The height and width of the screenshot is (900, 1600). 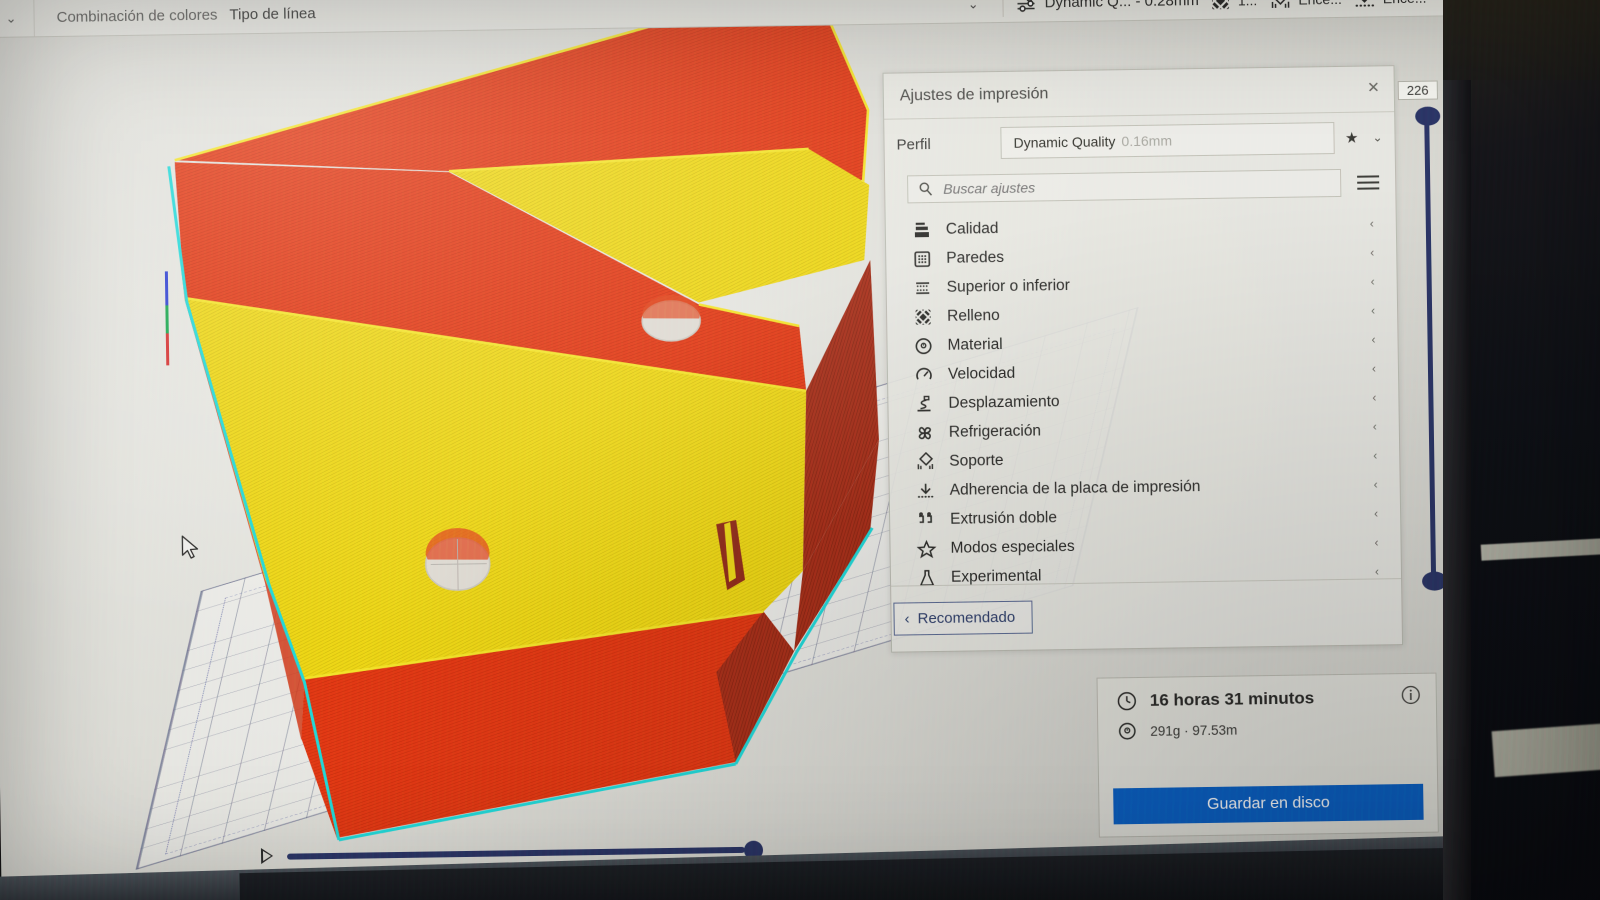 I want to click on travel-icon, so click(x=931, y=403).